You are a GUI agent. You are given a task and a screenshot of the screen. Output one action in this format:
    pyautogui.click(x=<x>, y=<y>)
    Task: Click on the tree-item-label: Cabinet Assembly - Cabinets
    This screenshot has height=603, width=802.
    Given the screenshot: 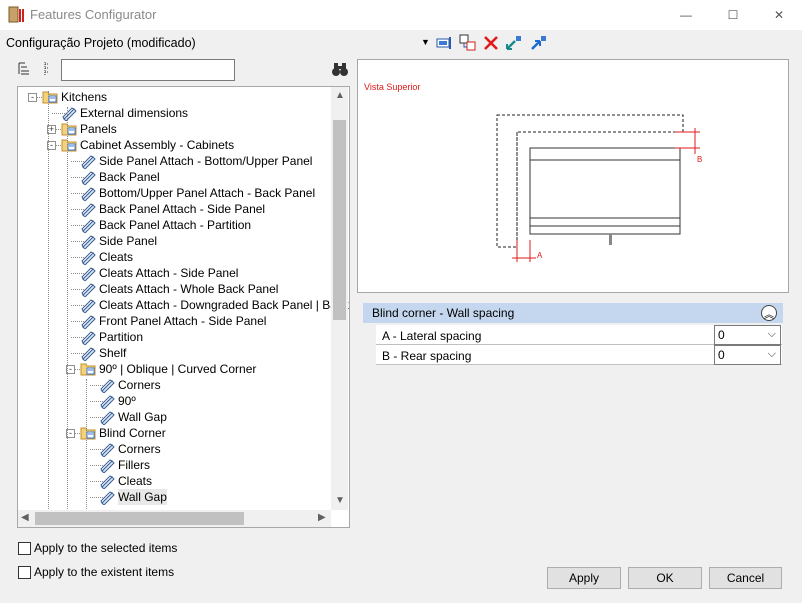 What is the action you would take?
    pyautogui.click(x=157, y=145)
    